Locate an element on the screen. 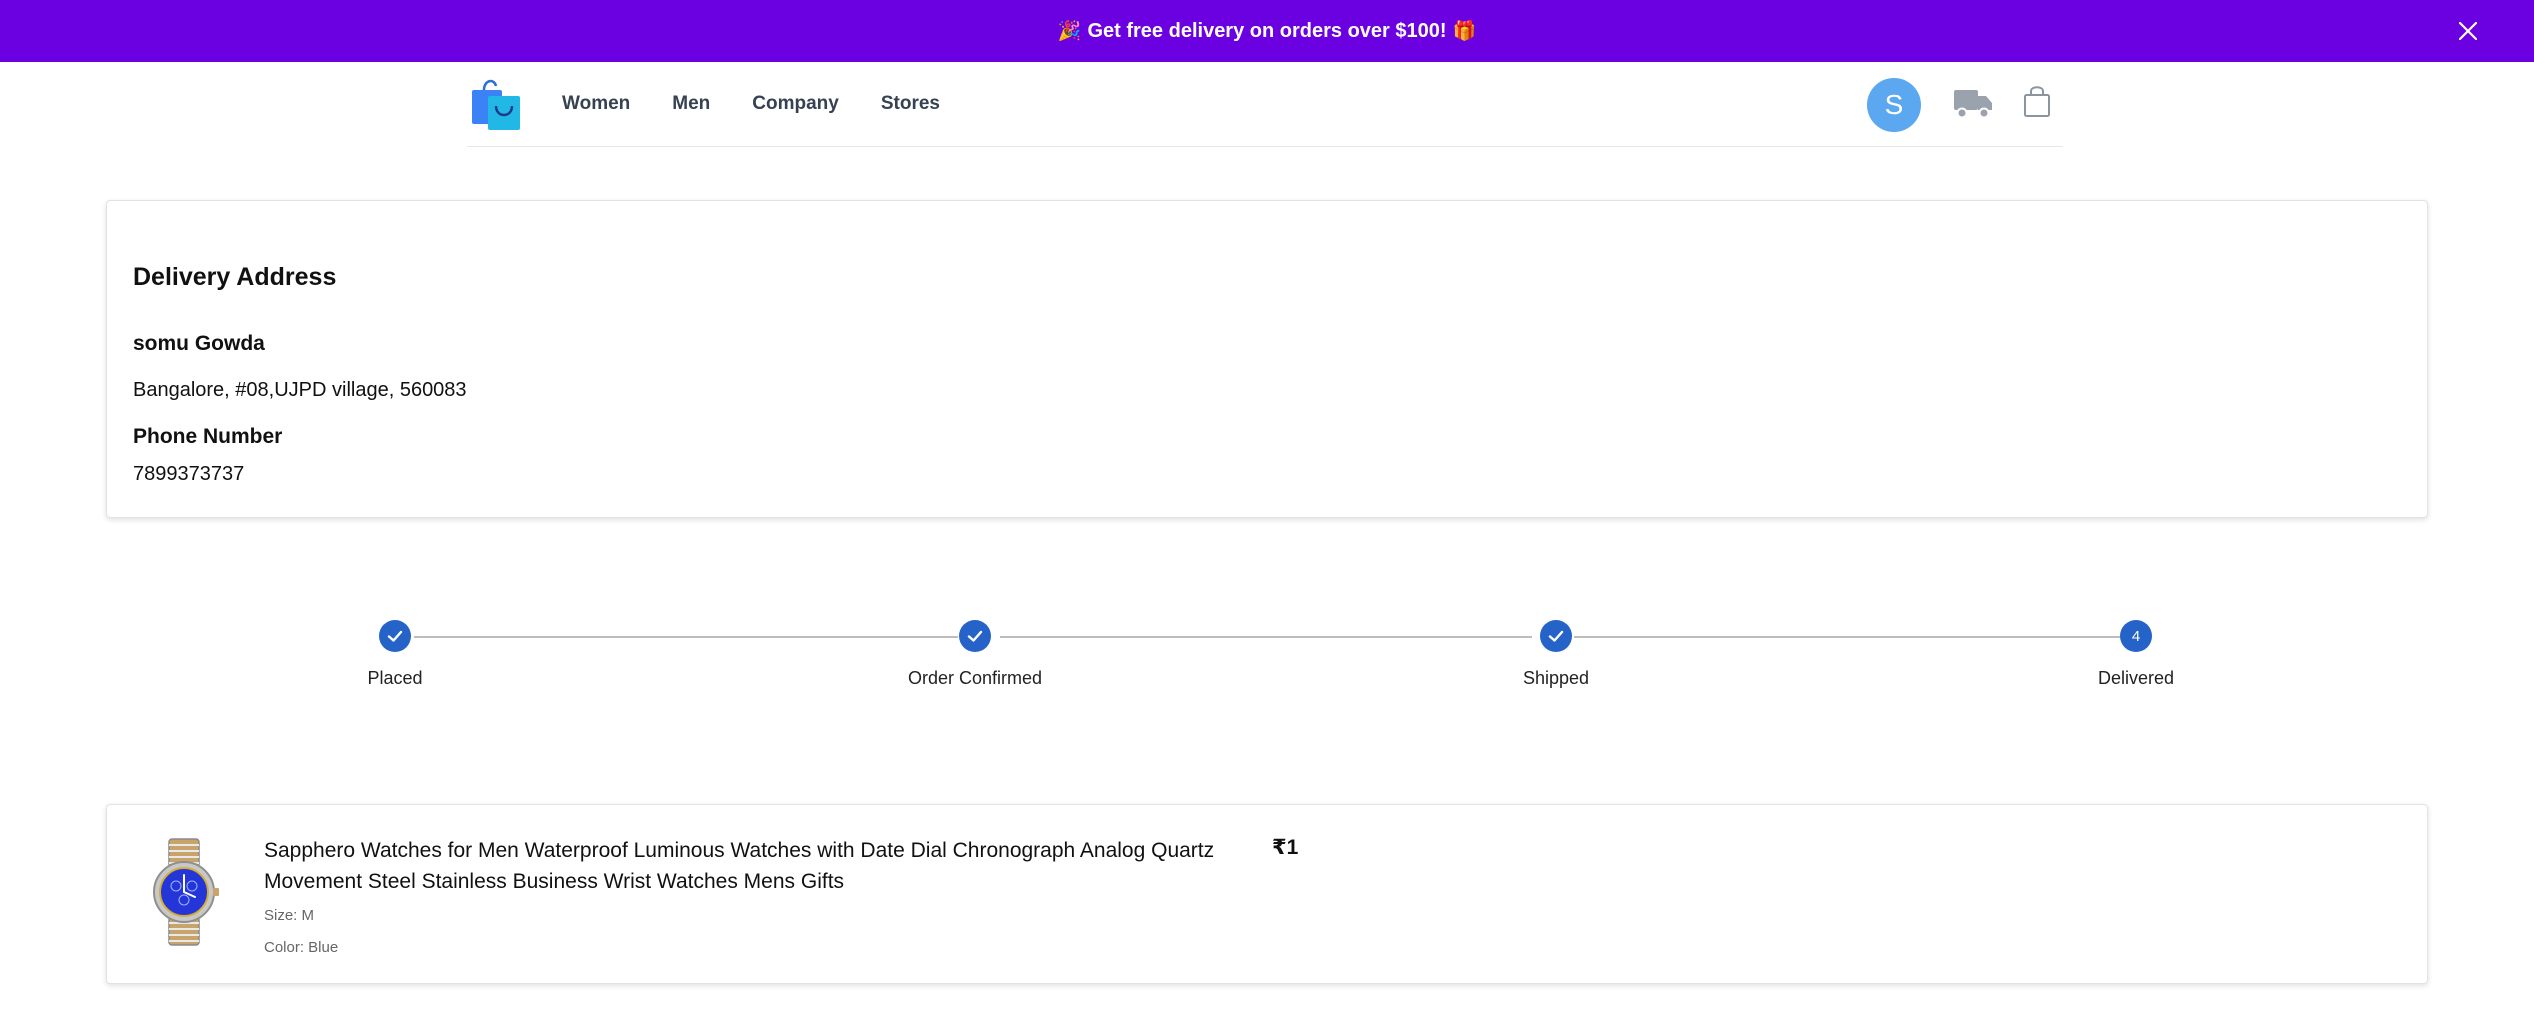 Image resolution: width=2534 pixels, height=1030 pixels. product-price: ₹1 is located at coordinates (1285, 847).